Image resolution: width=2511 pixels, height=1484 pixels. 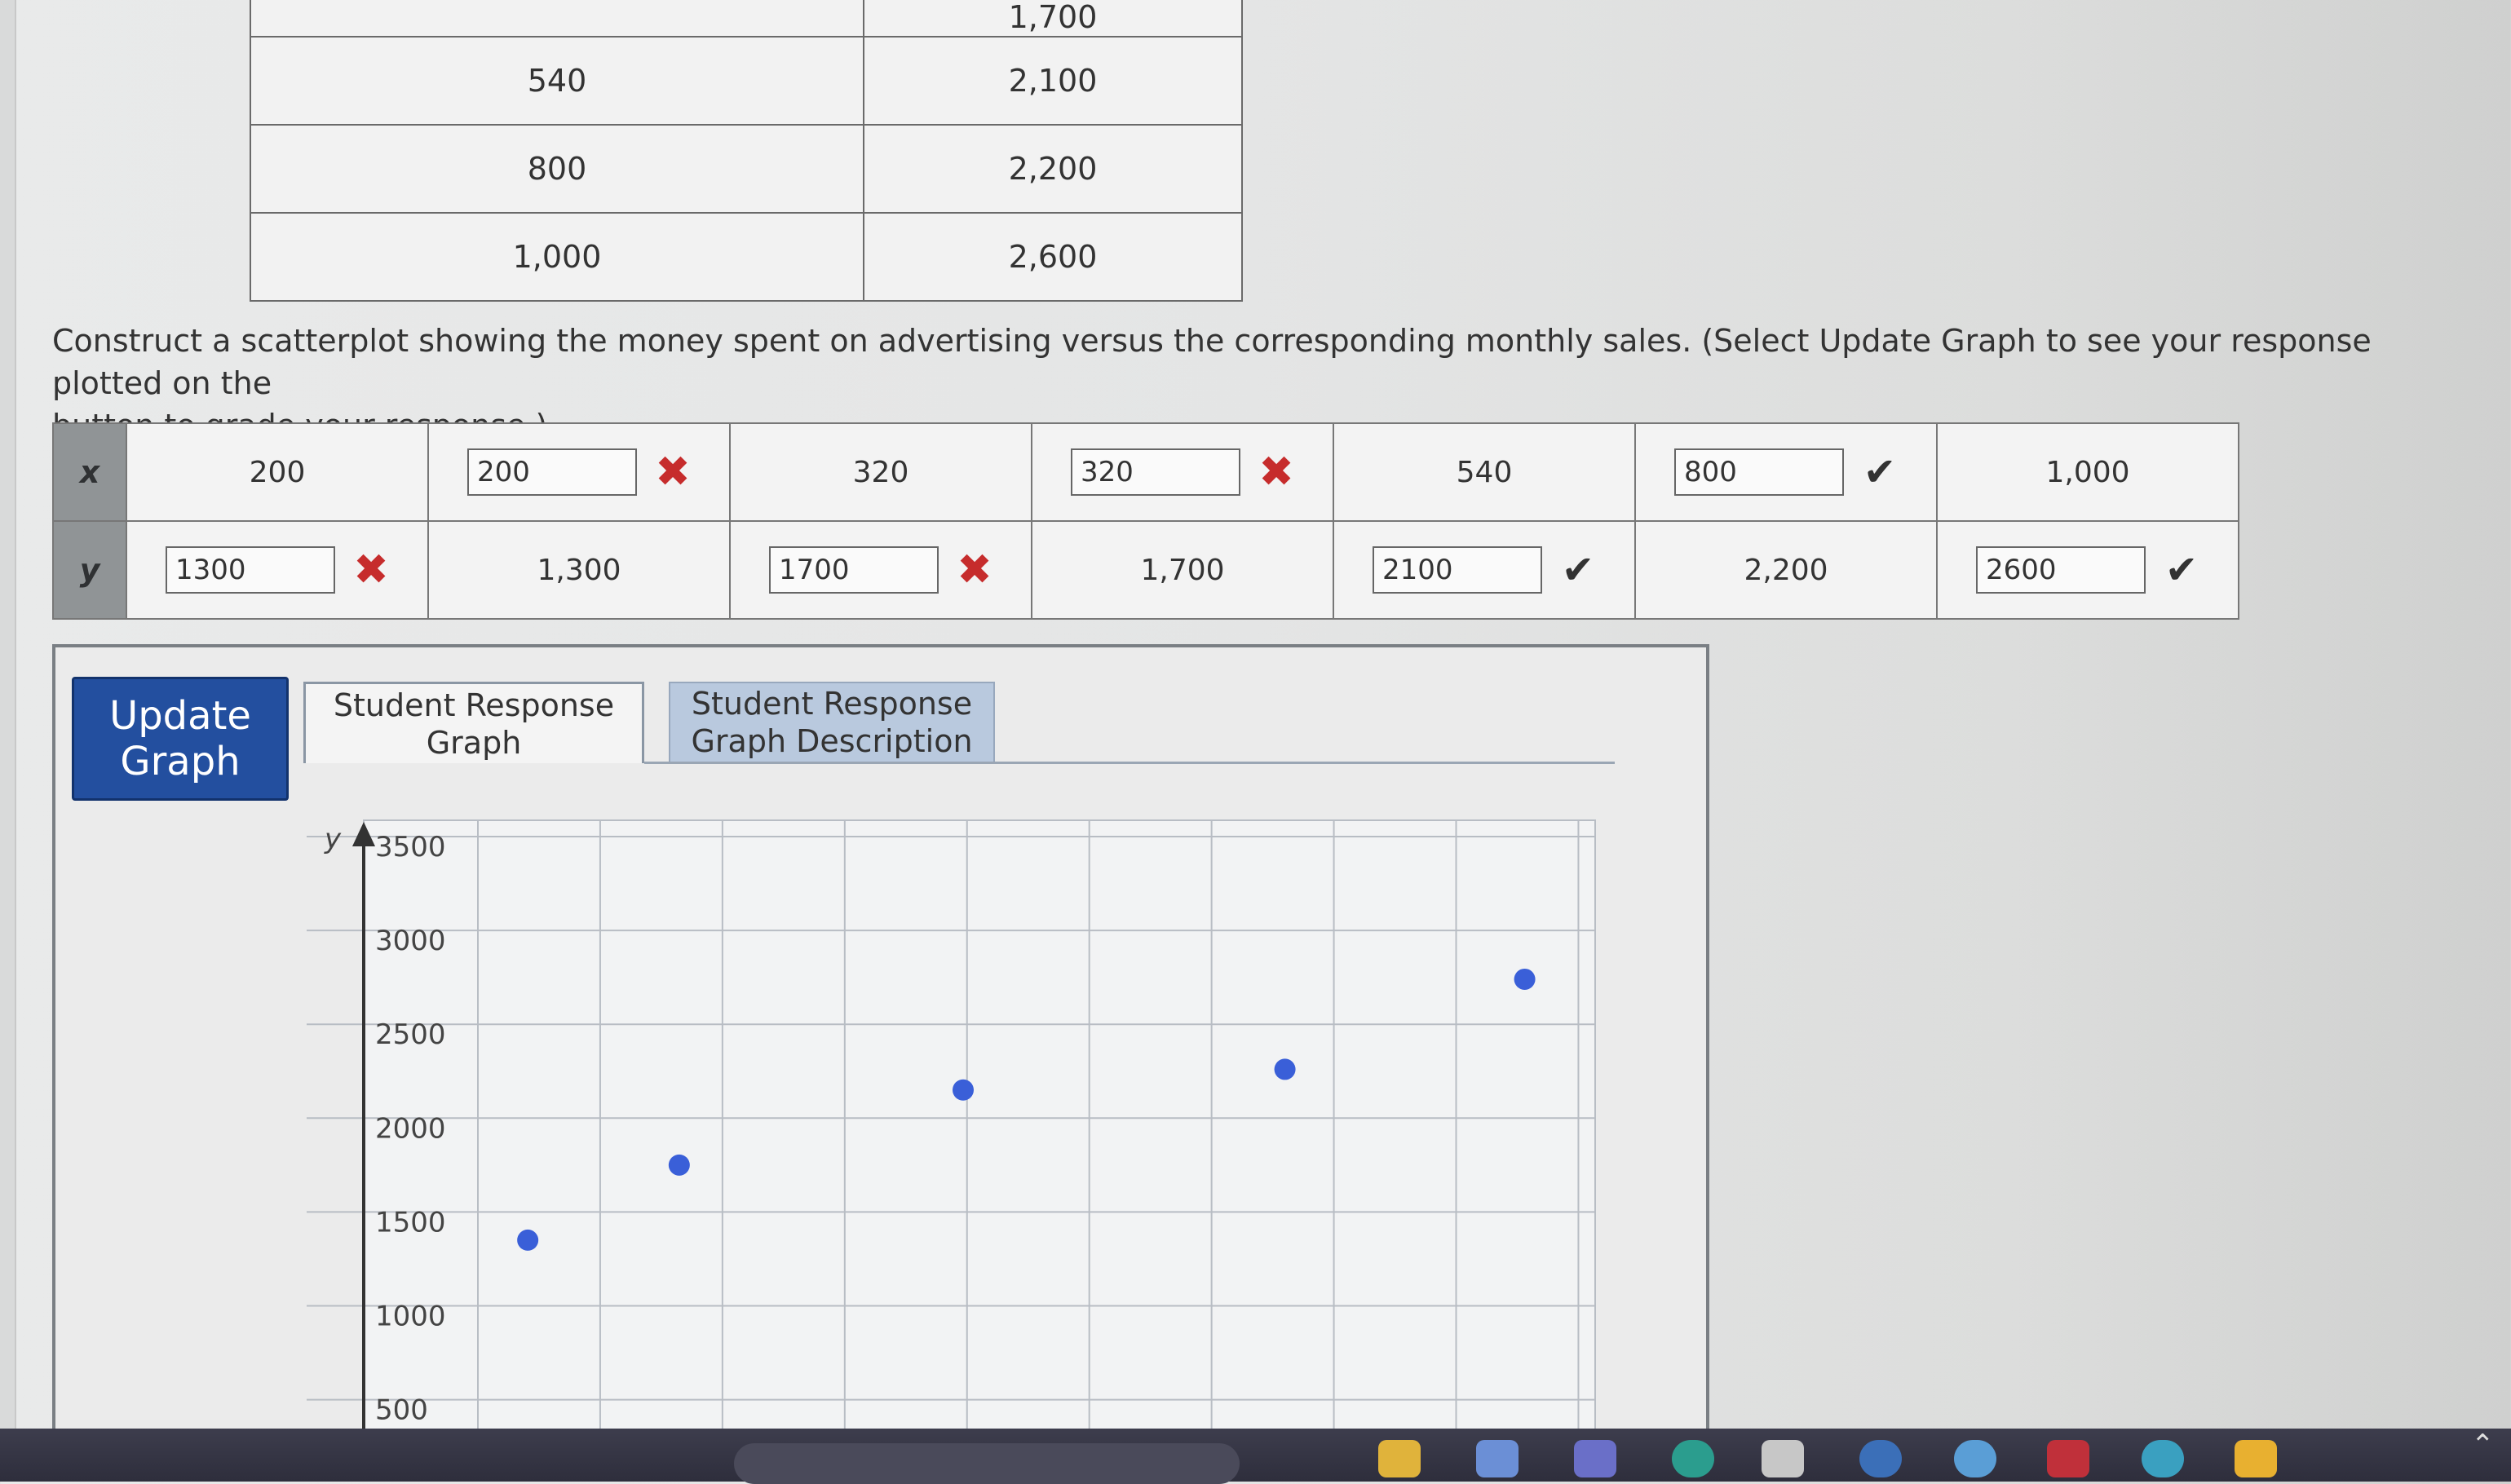 What do you see at coordinates (401, 1410) in the screenshot?
I see `y-tick-label: 500` at bounding box center [401, 1410].